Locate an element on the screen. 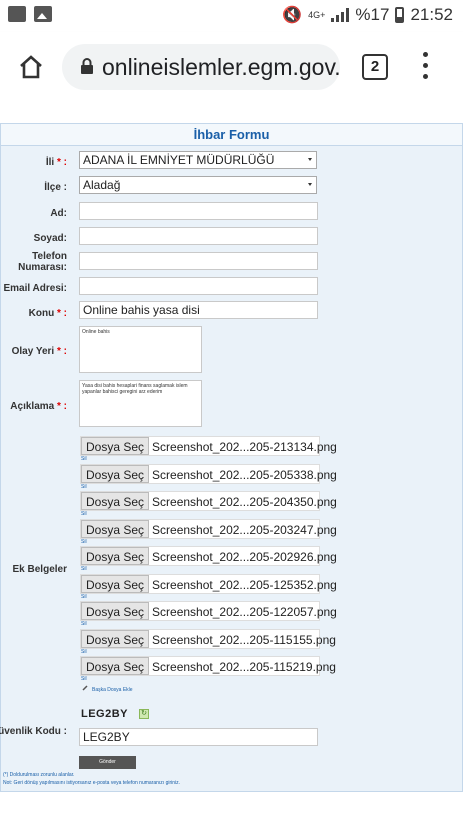  file-name: Screenshot_202...205-115219.png is located at coordinates (244, 667).